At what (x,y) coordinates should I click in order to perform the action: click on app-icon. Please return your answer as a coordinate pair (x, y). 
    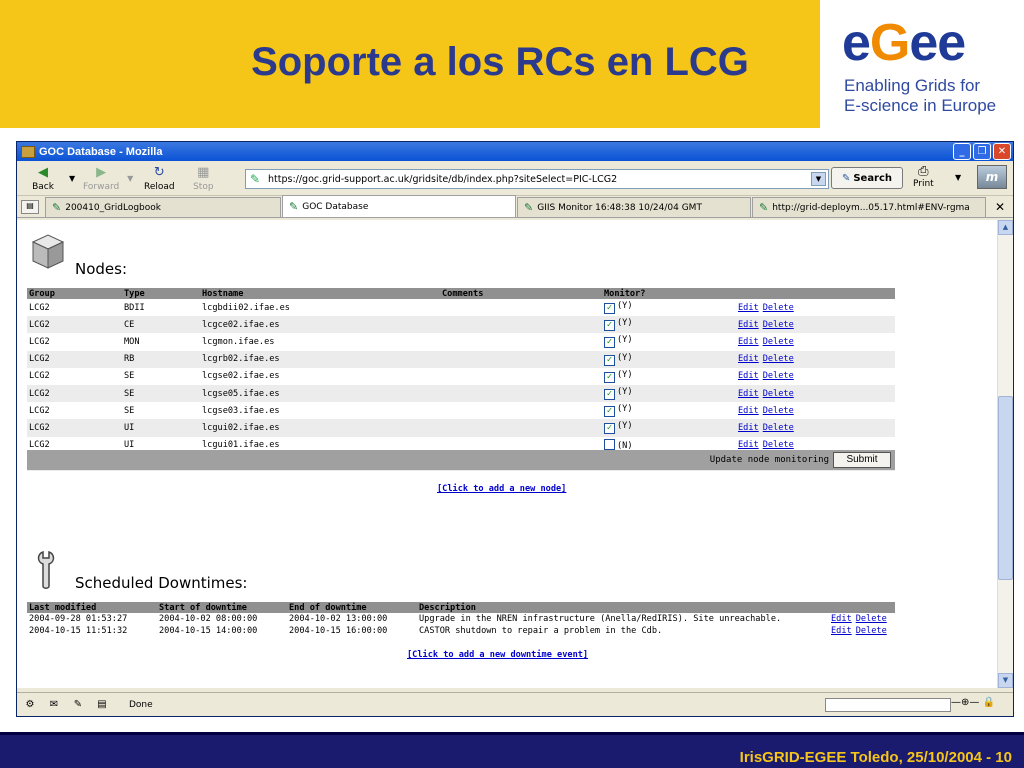
    Looking at the image, I should click on (28, 151).